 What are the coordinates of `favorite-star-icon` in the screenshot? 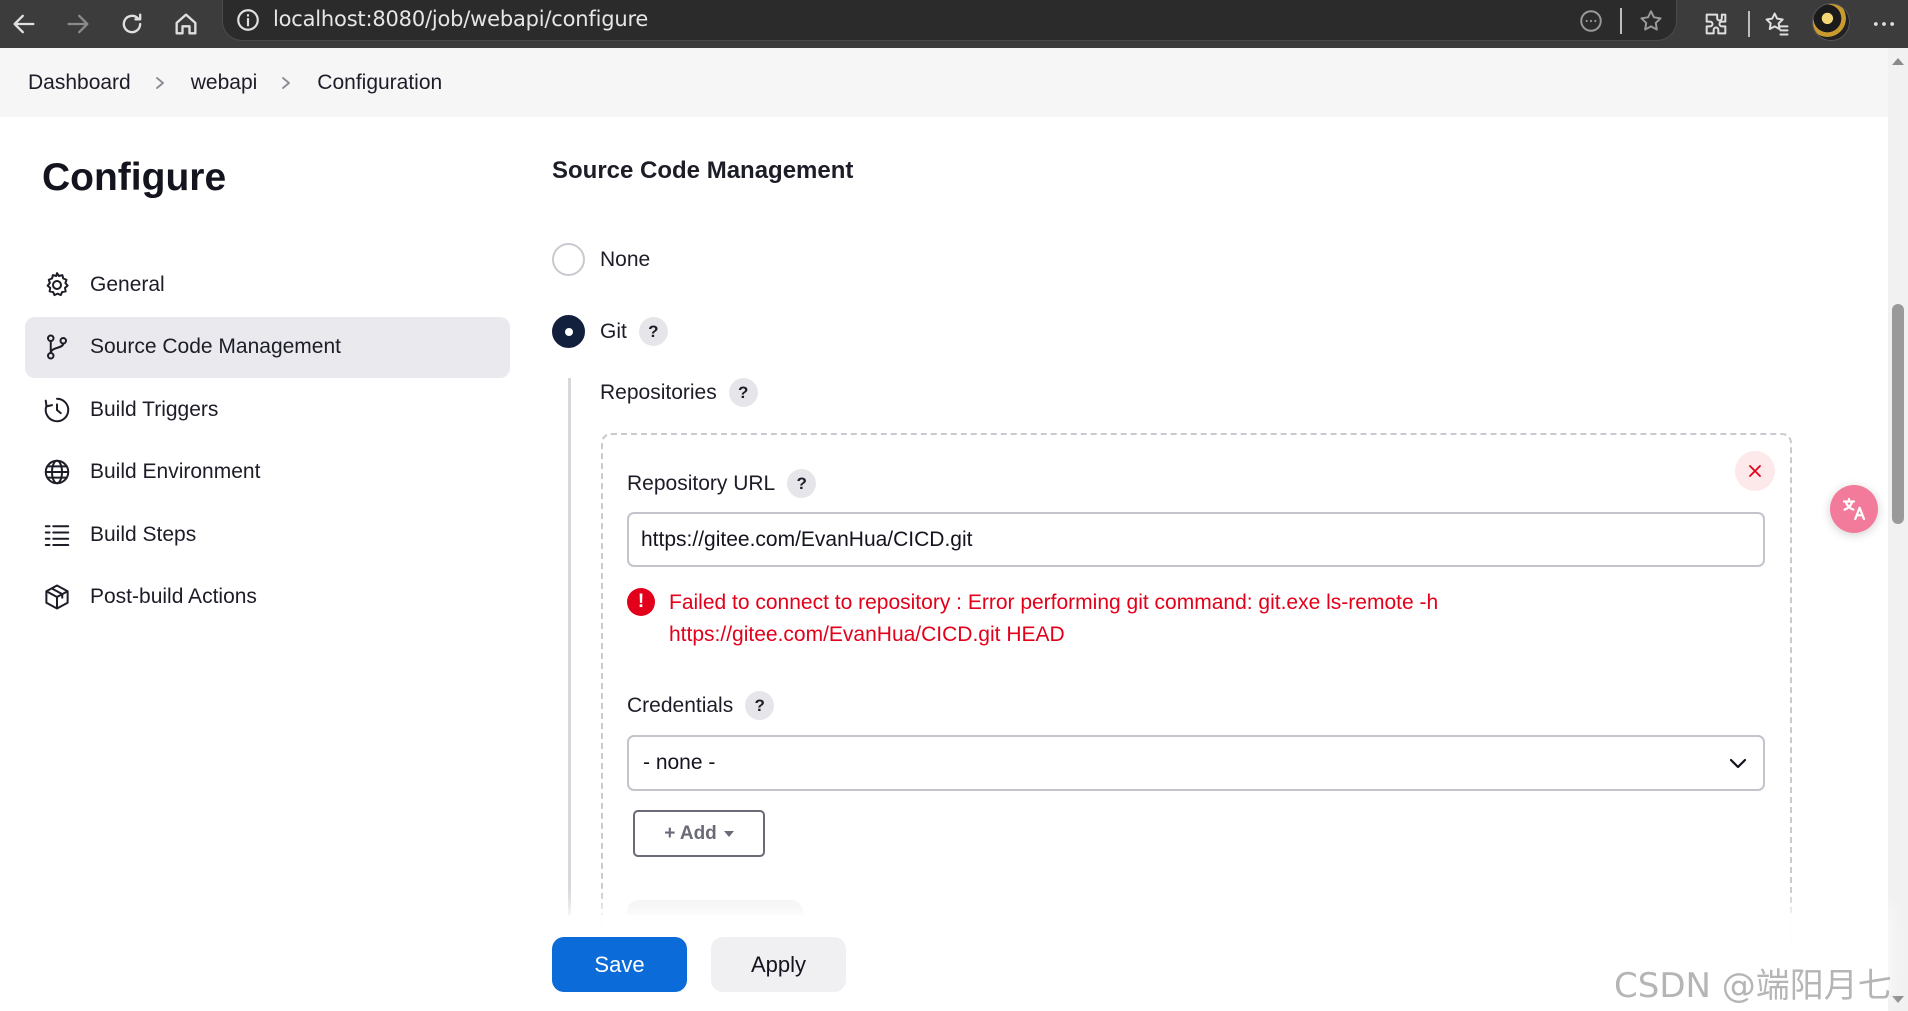 It's located at (1651, 20).